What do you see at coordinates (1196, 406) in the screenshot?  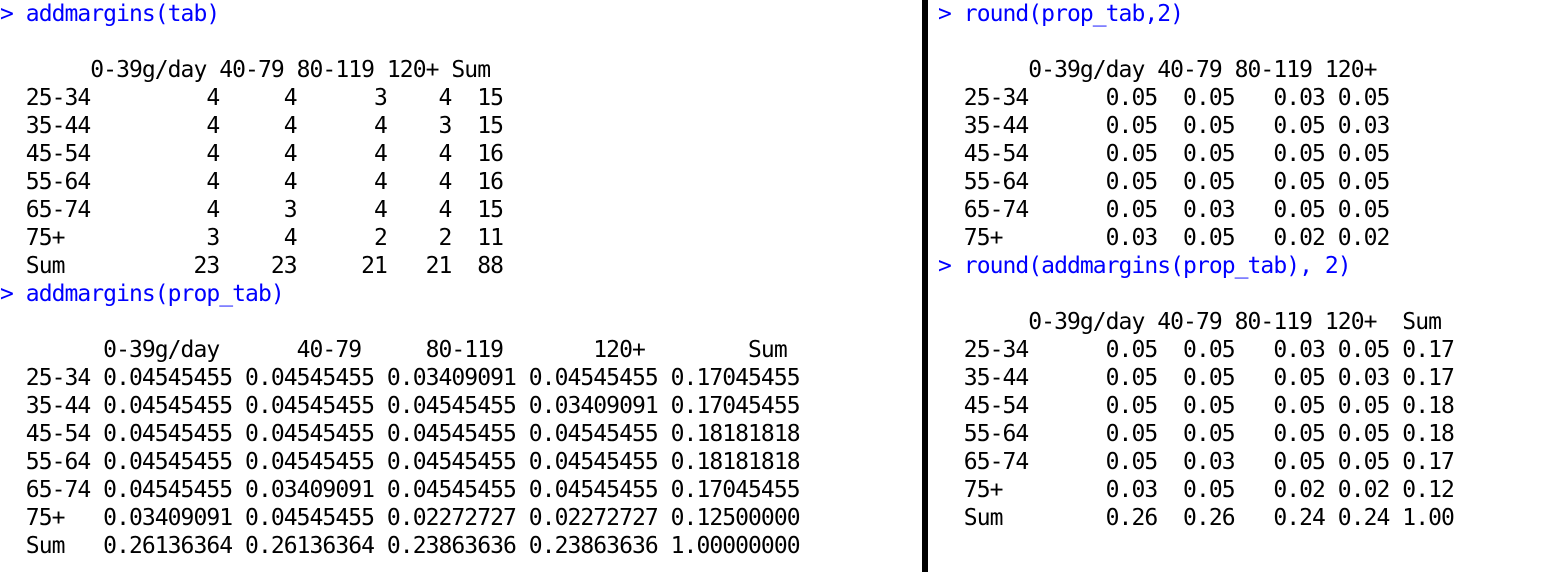 I see `console-output-line: 45-54 0.05 0.05 0.05 0.05 0.18` at bounding box center [1196, 406].